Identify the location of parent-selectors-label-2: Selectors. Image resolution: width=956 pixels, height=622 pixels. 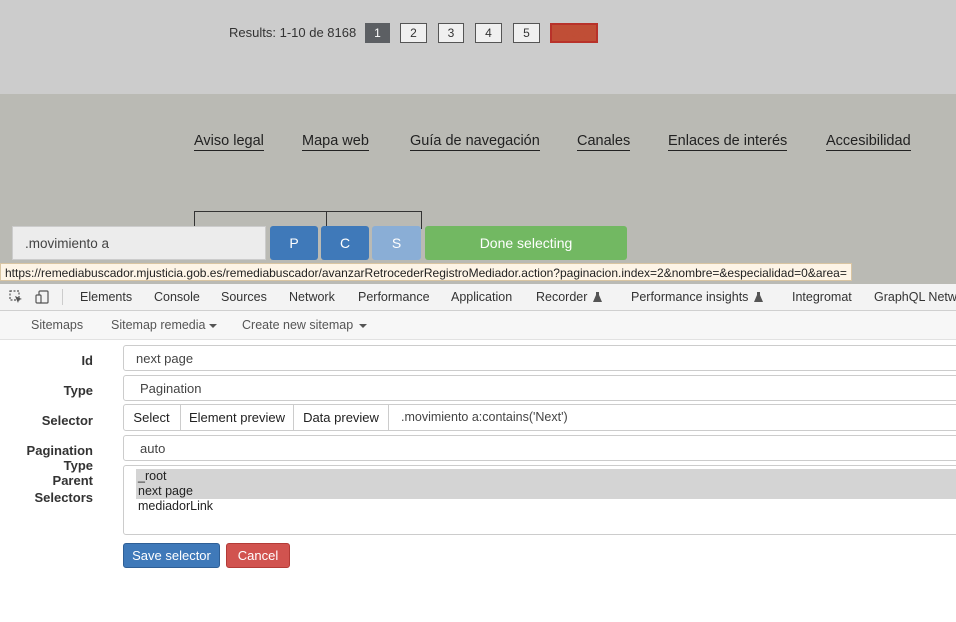
(63, 497).